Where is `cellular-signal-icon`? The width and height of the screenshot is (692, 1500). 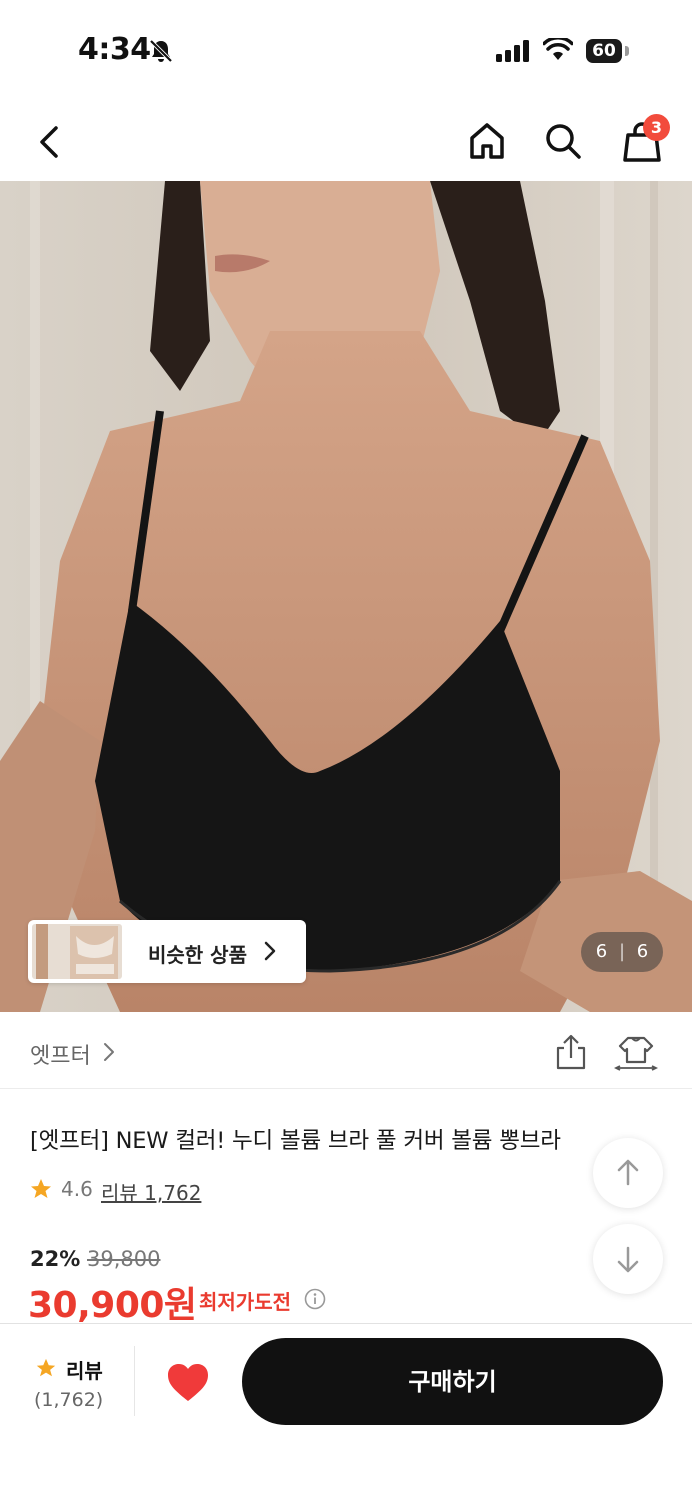 cellular-signal-icon is located at coordinates (514, 53).